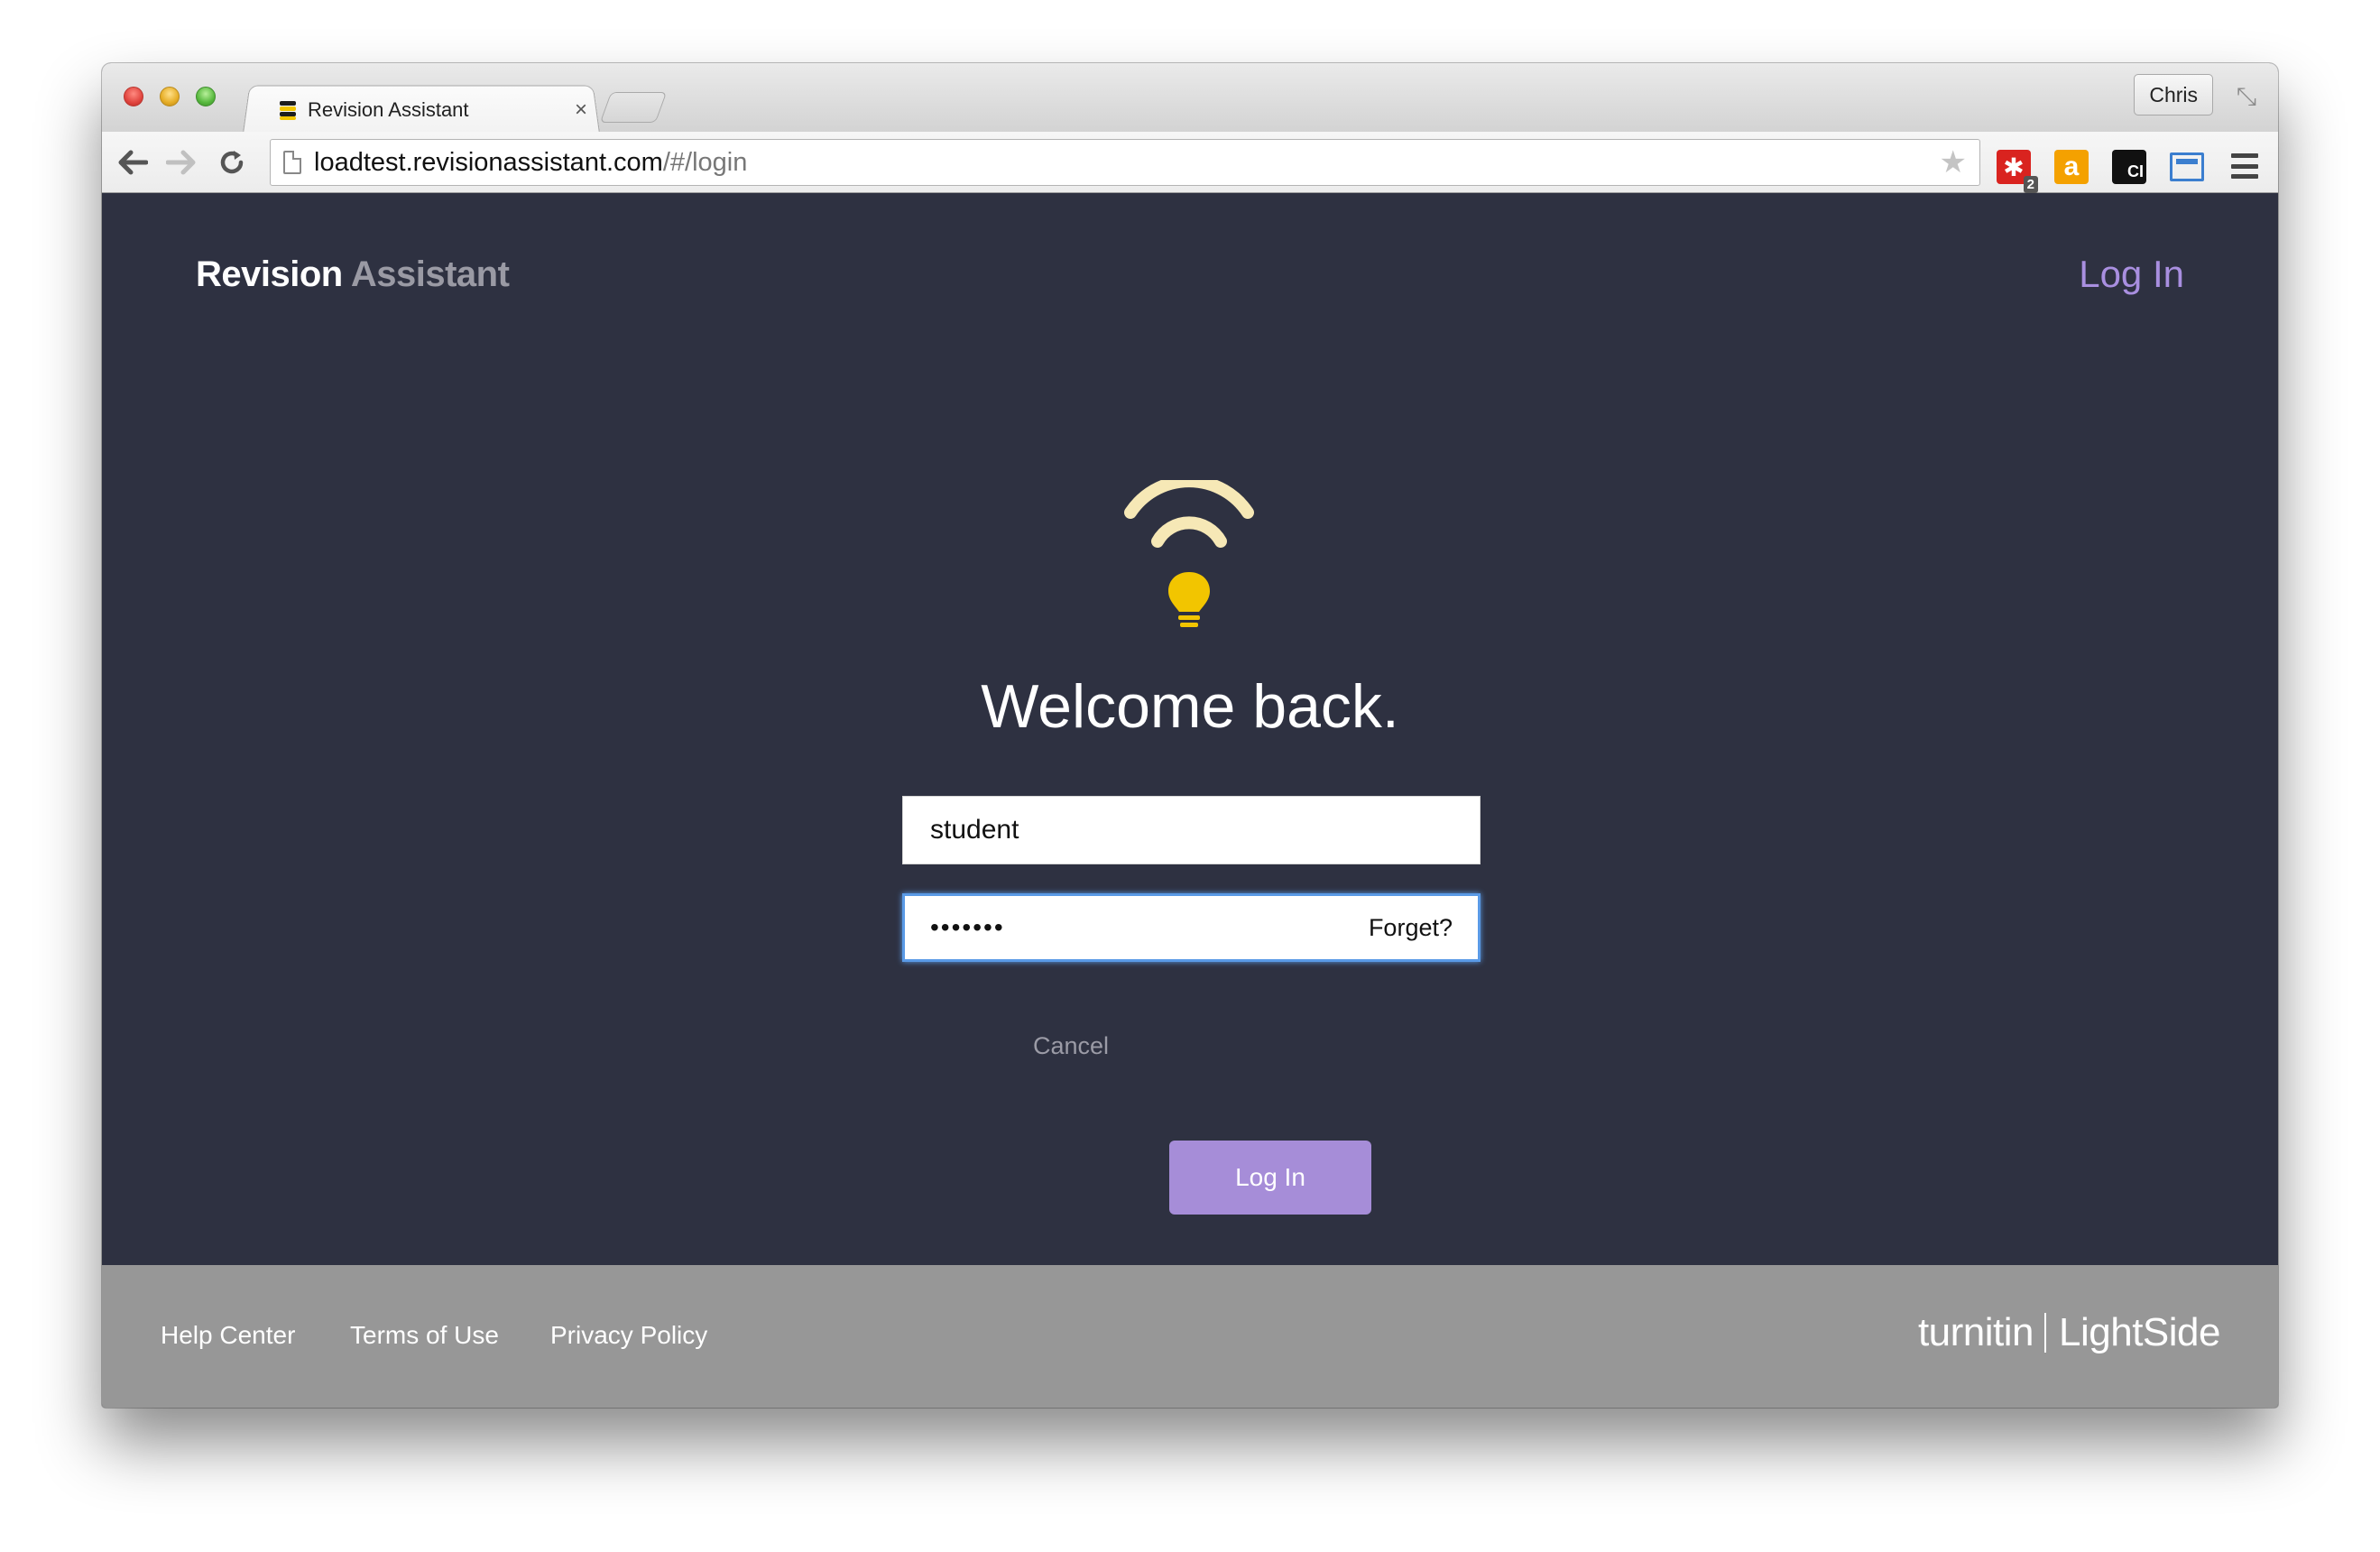  What do you see at coordinates (133, 96) in the screenshot?
I see `close-window-button` at bounding box center [133, 96].